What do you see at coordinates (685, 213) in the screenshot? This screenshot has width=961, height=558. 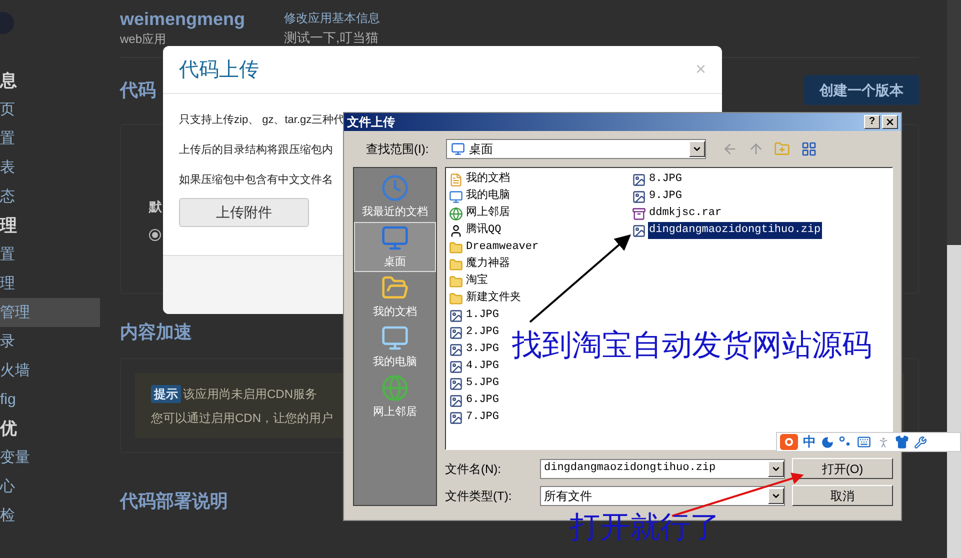 I see `file-item: ddmkjsc.rar` at bounding box center [685, 213].